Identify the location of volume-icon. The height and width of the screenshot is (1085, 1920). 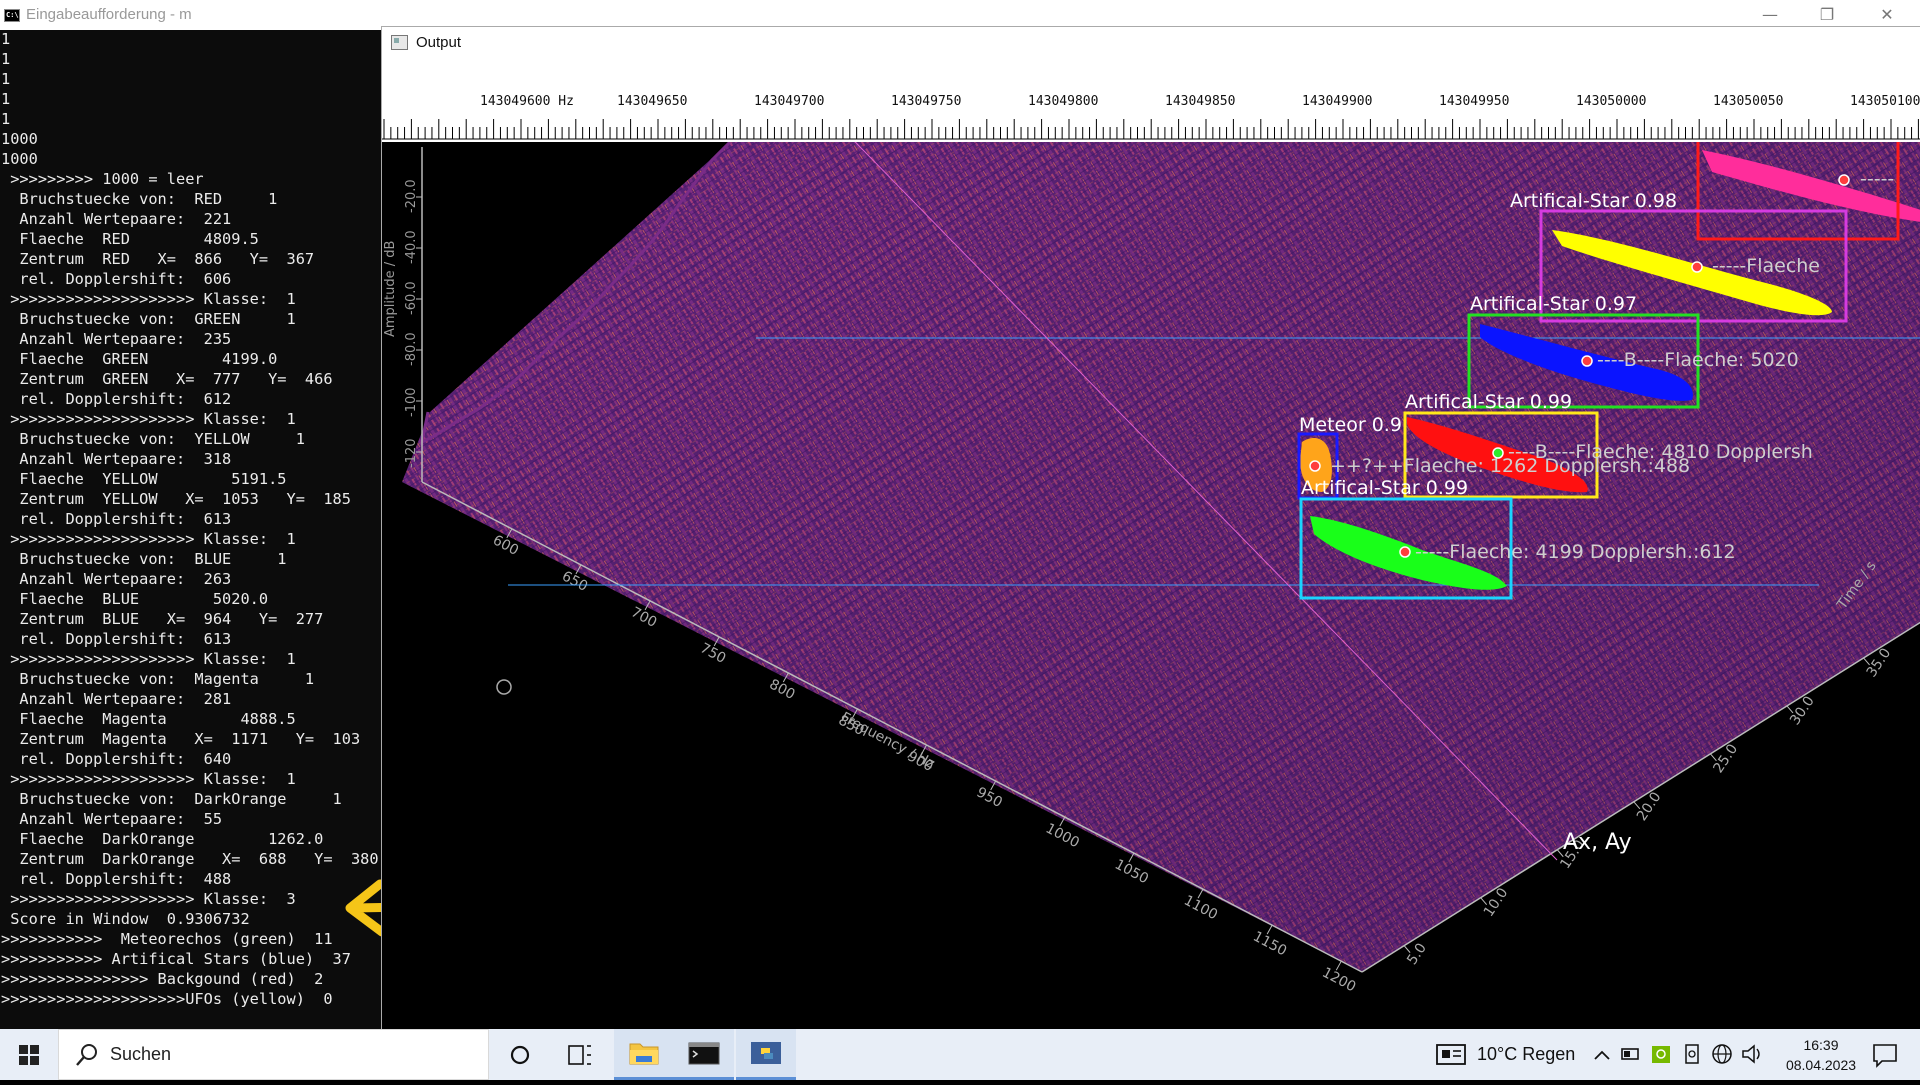
(1752, 1054).